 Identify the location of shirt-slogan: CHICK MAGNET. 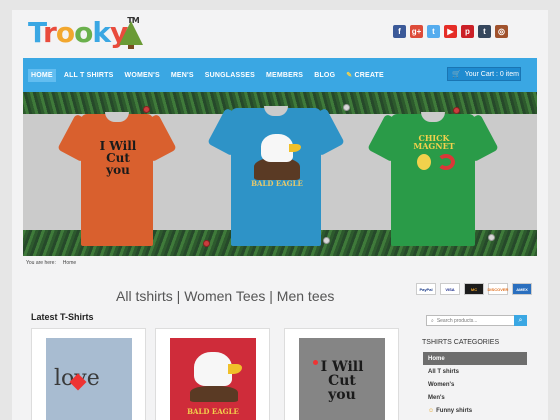
(434, 142).